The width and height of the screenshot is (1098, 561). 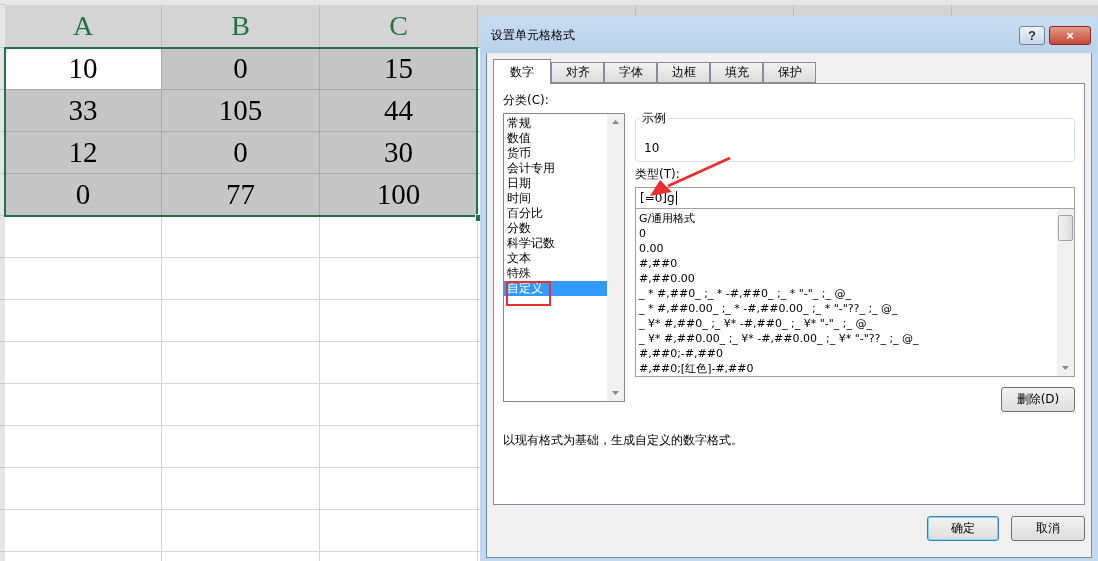 What do you see at coordinates (399, 111) in the screenshot?
I see `table-cell: 44` at bounding box center [399, 111].